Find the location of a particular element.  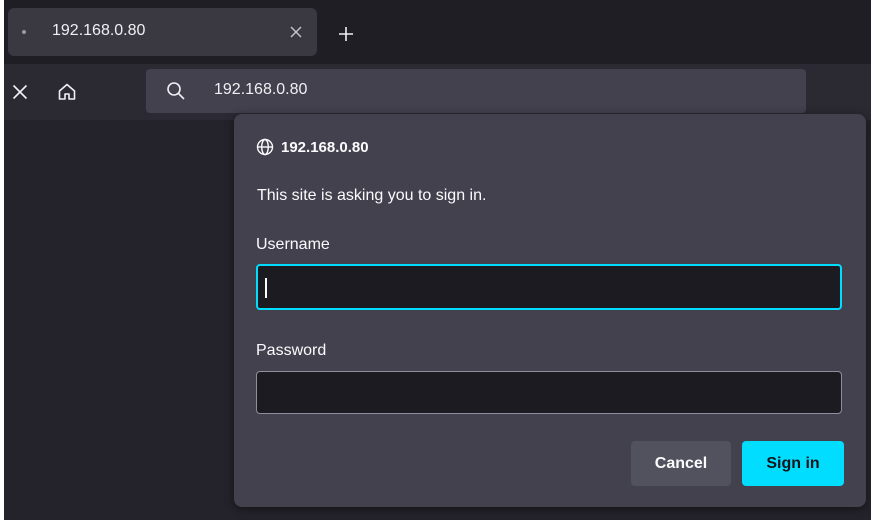

tab-strip: 192.168.0.80 is located at coordinates (437, 32).